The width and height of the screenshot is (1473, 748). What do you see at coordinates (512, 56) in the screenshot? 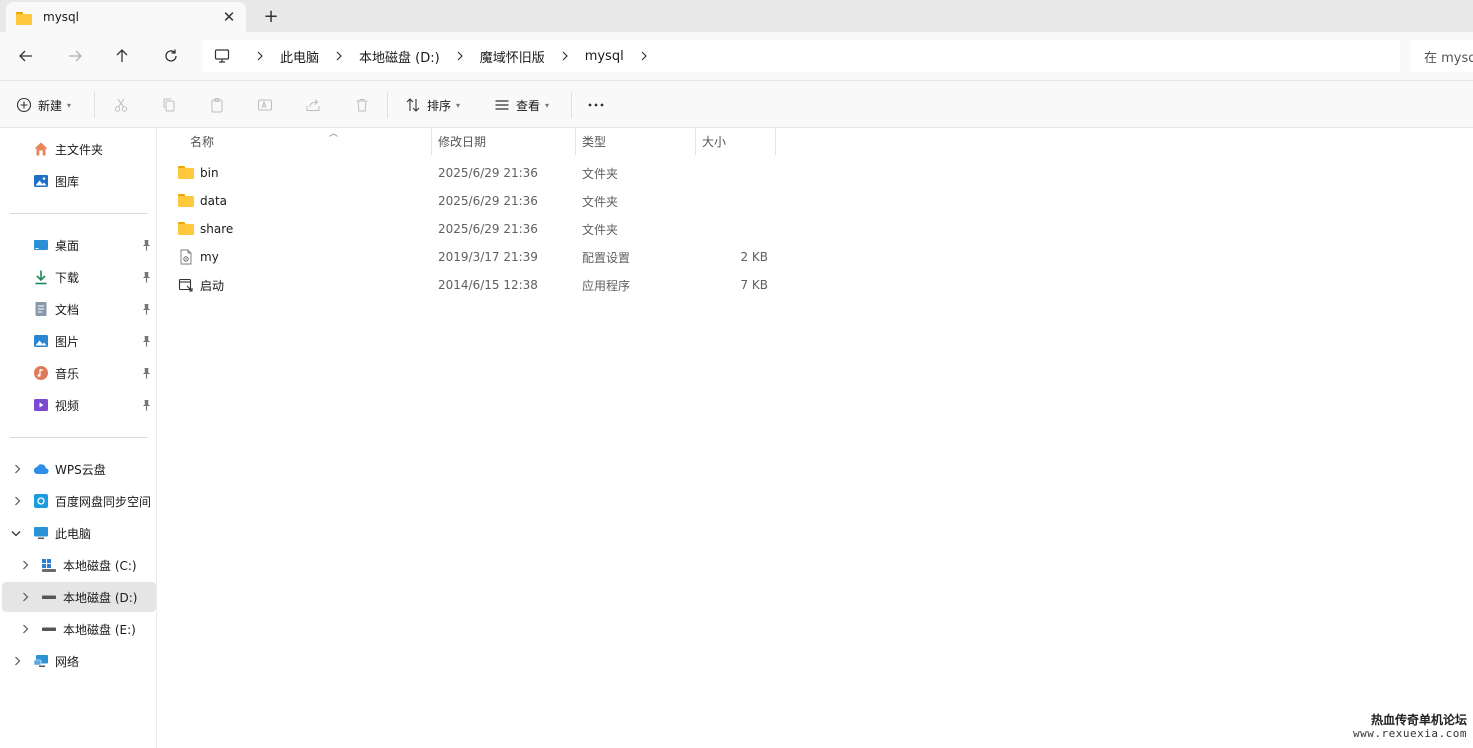
I see `breadcrumb-game-folder: 魔域怀旧版` at bounding box center [512, 56].